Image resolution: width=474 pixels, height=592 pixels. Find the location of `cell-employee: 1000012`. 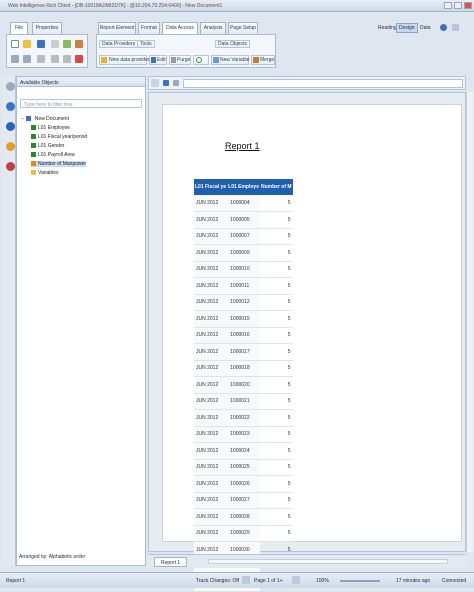

cell-employee: 1000012 is located at coordinates (243, 302).